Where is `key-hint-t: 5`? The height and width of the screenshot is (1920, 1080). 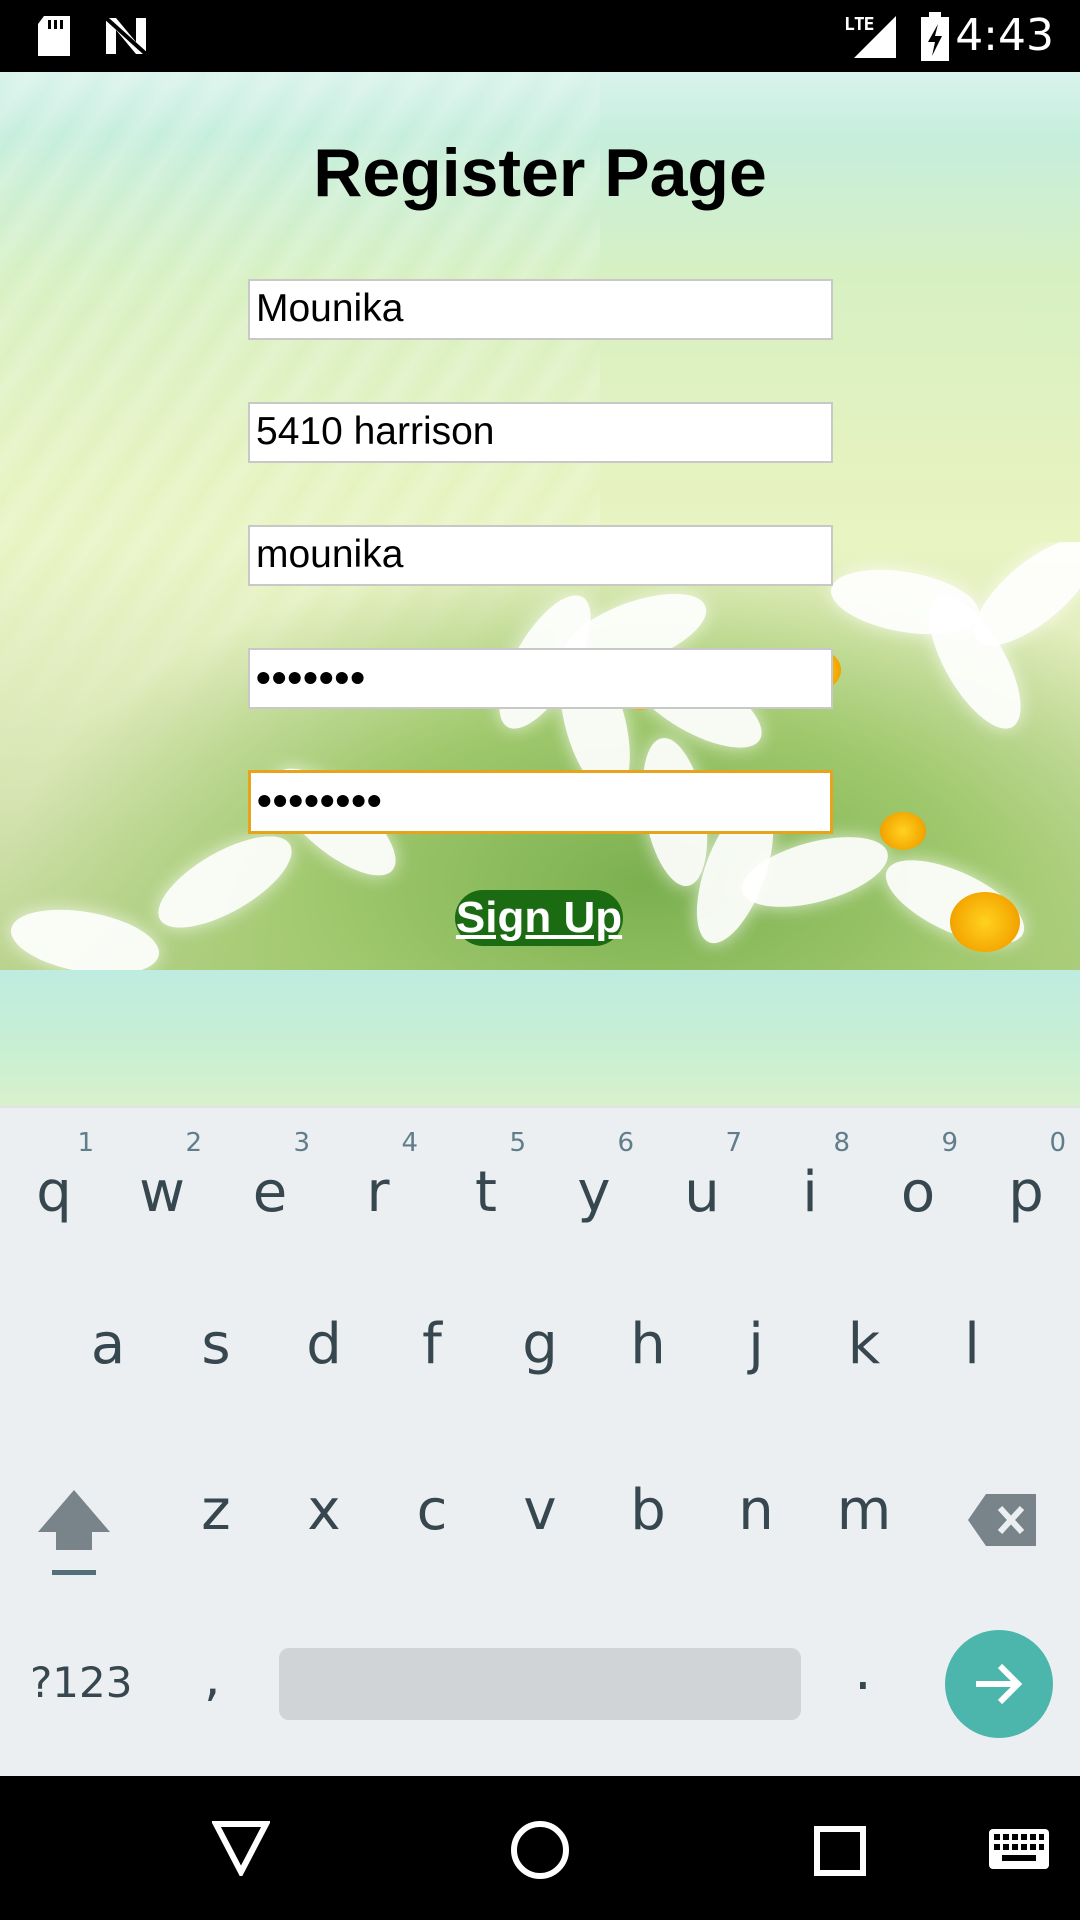
key-hint-t: 5 is located at coordinates (517, 1143).